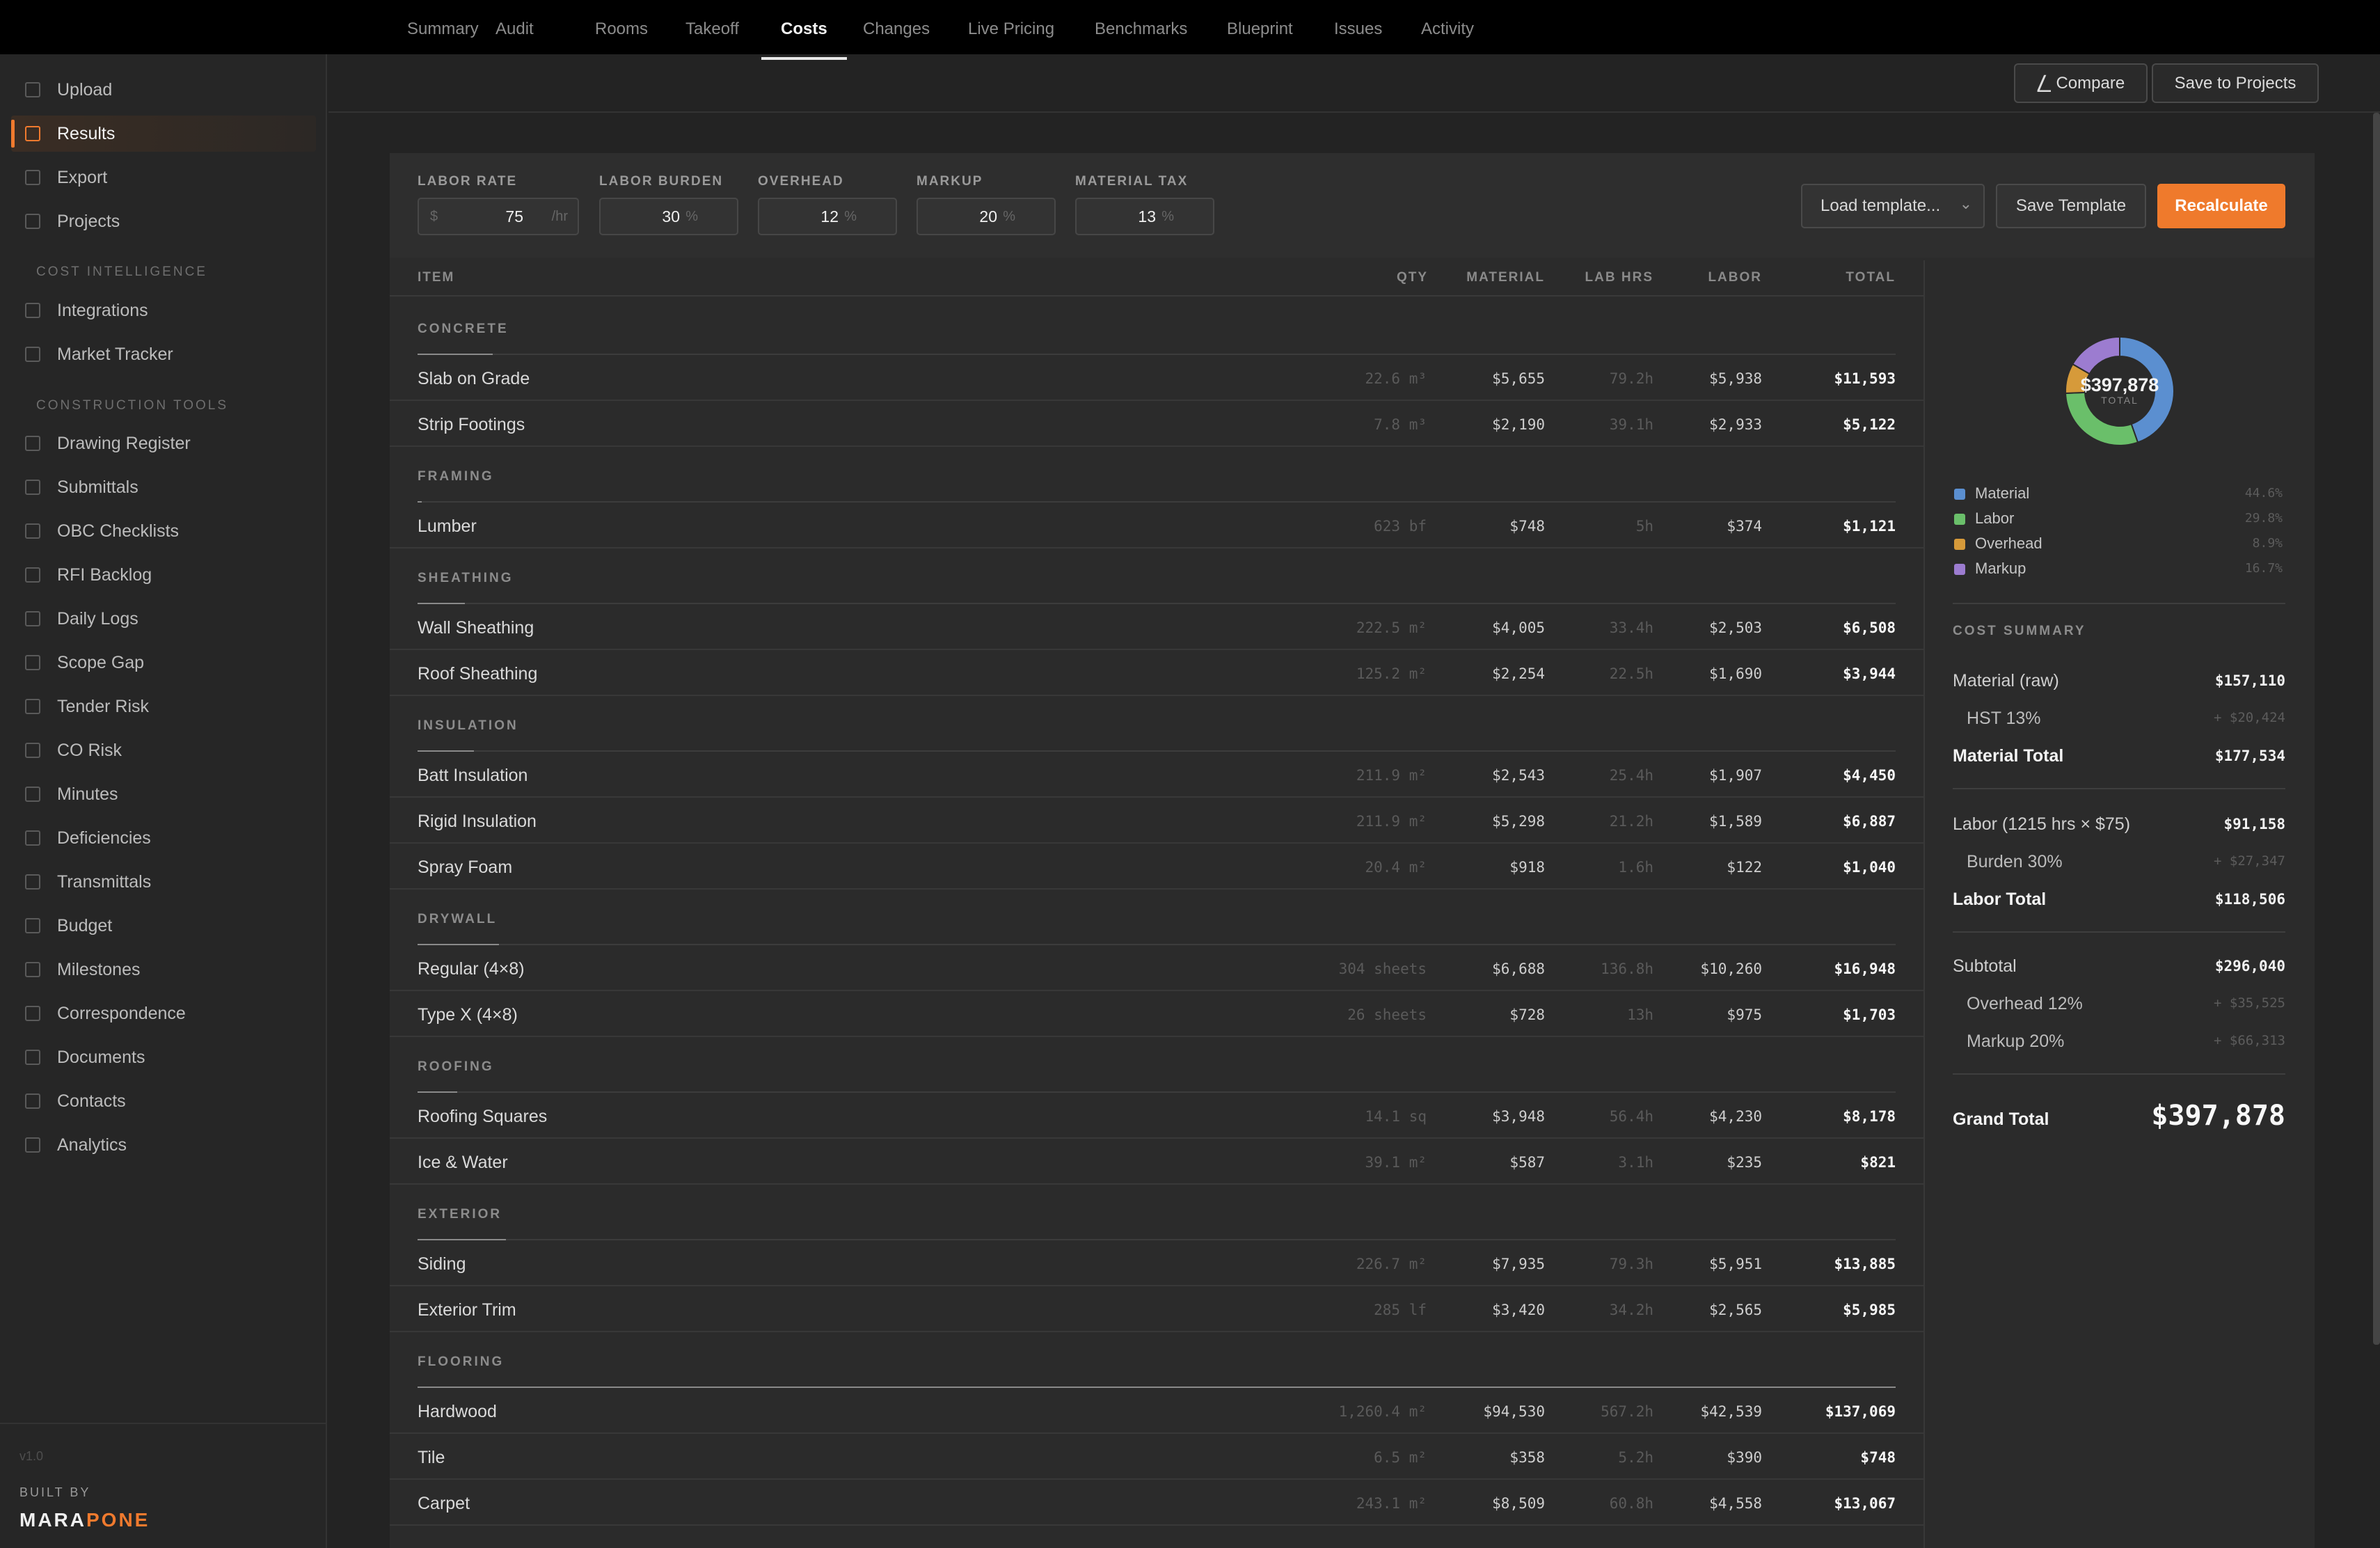  I want to click on page-scrollbar, so click(2376, 729).